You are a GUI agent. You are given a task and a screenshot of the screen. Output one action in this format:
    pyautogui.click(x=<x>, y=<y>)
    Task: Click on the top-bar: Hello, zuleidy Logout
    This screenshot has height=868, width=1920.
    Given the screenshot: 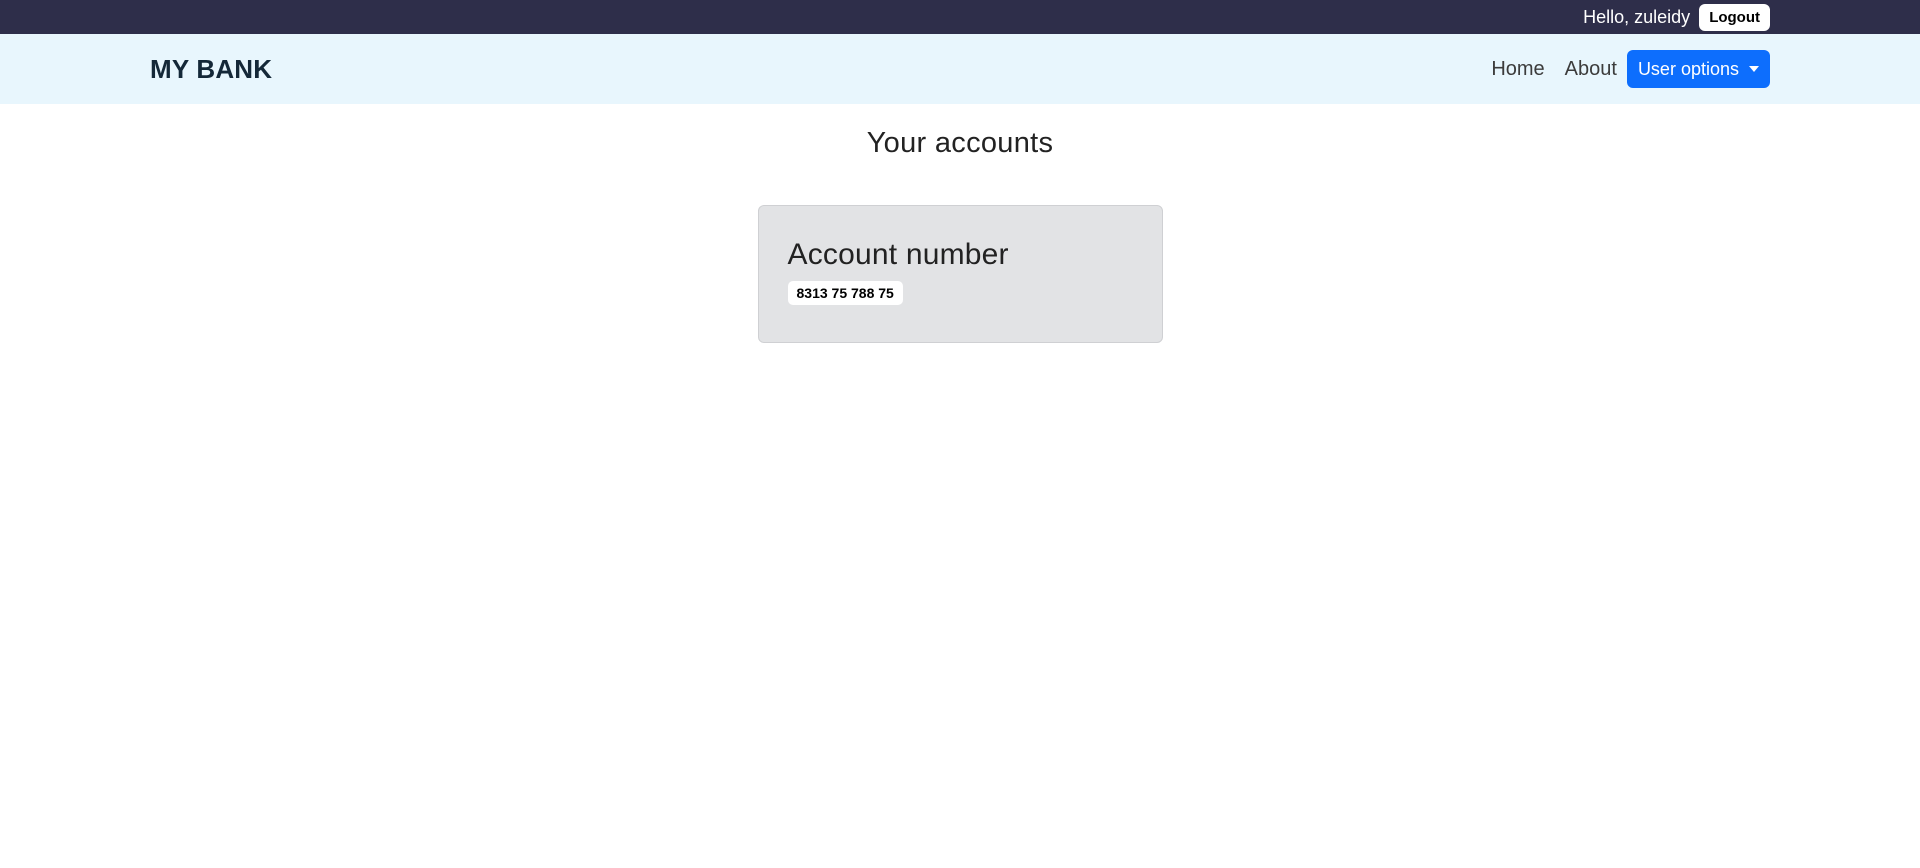 What is the action you would take?
    pyautogui.click(x=960, y=17)
    